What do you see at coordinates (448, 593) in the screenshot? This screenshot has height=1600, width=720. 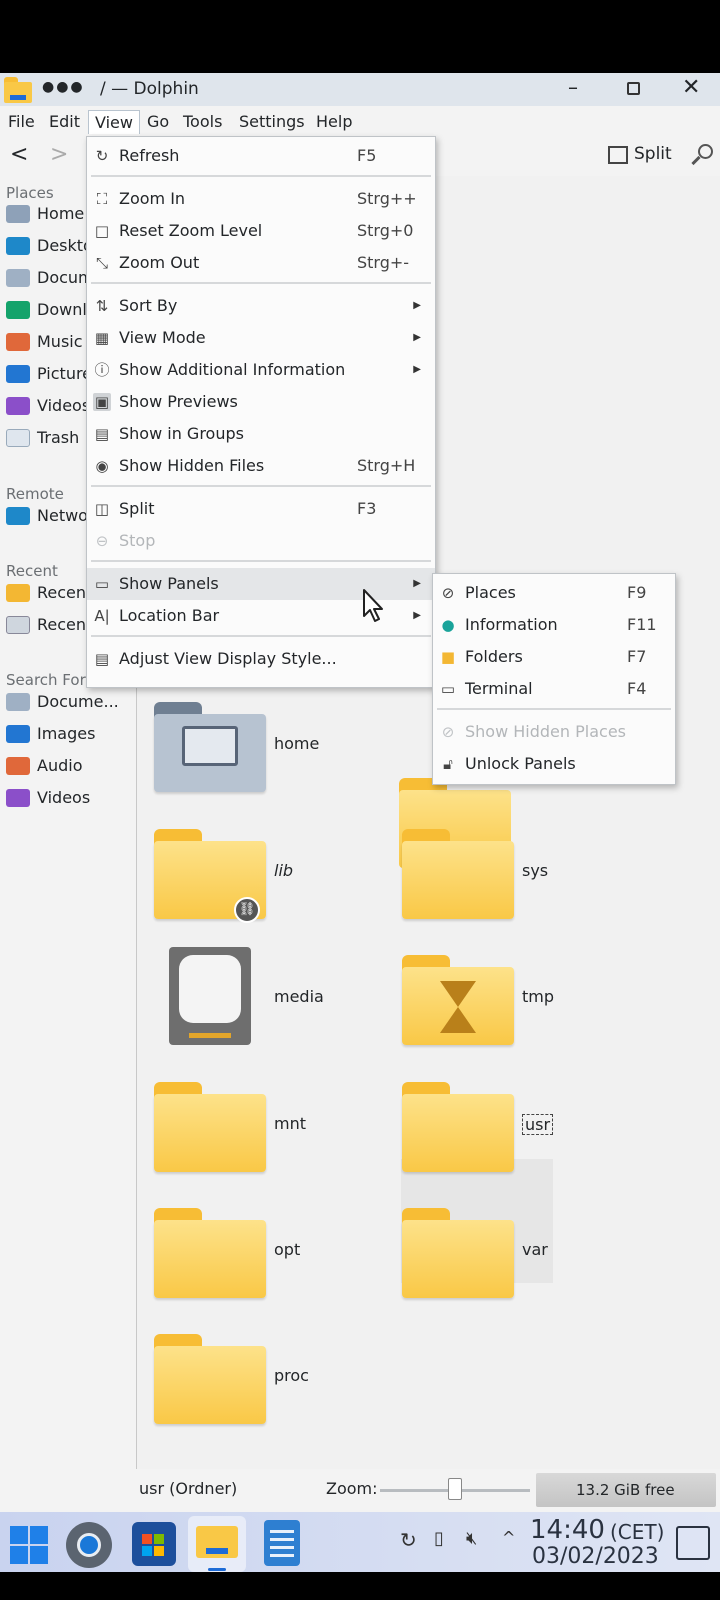 I see `compass-icon: ⊘` at bounding box center [448, 593].